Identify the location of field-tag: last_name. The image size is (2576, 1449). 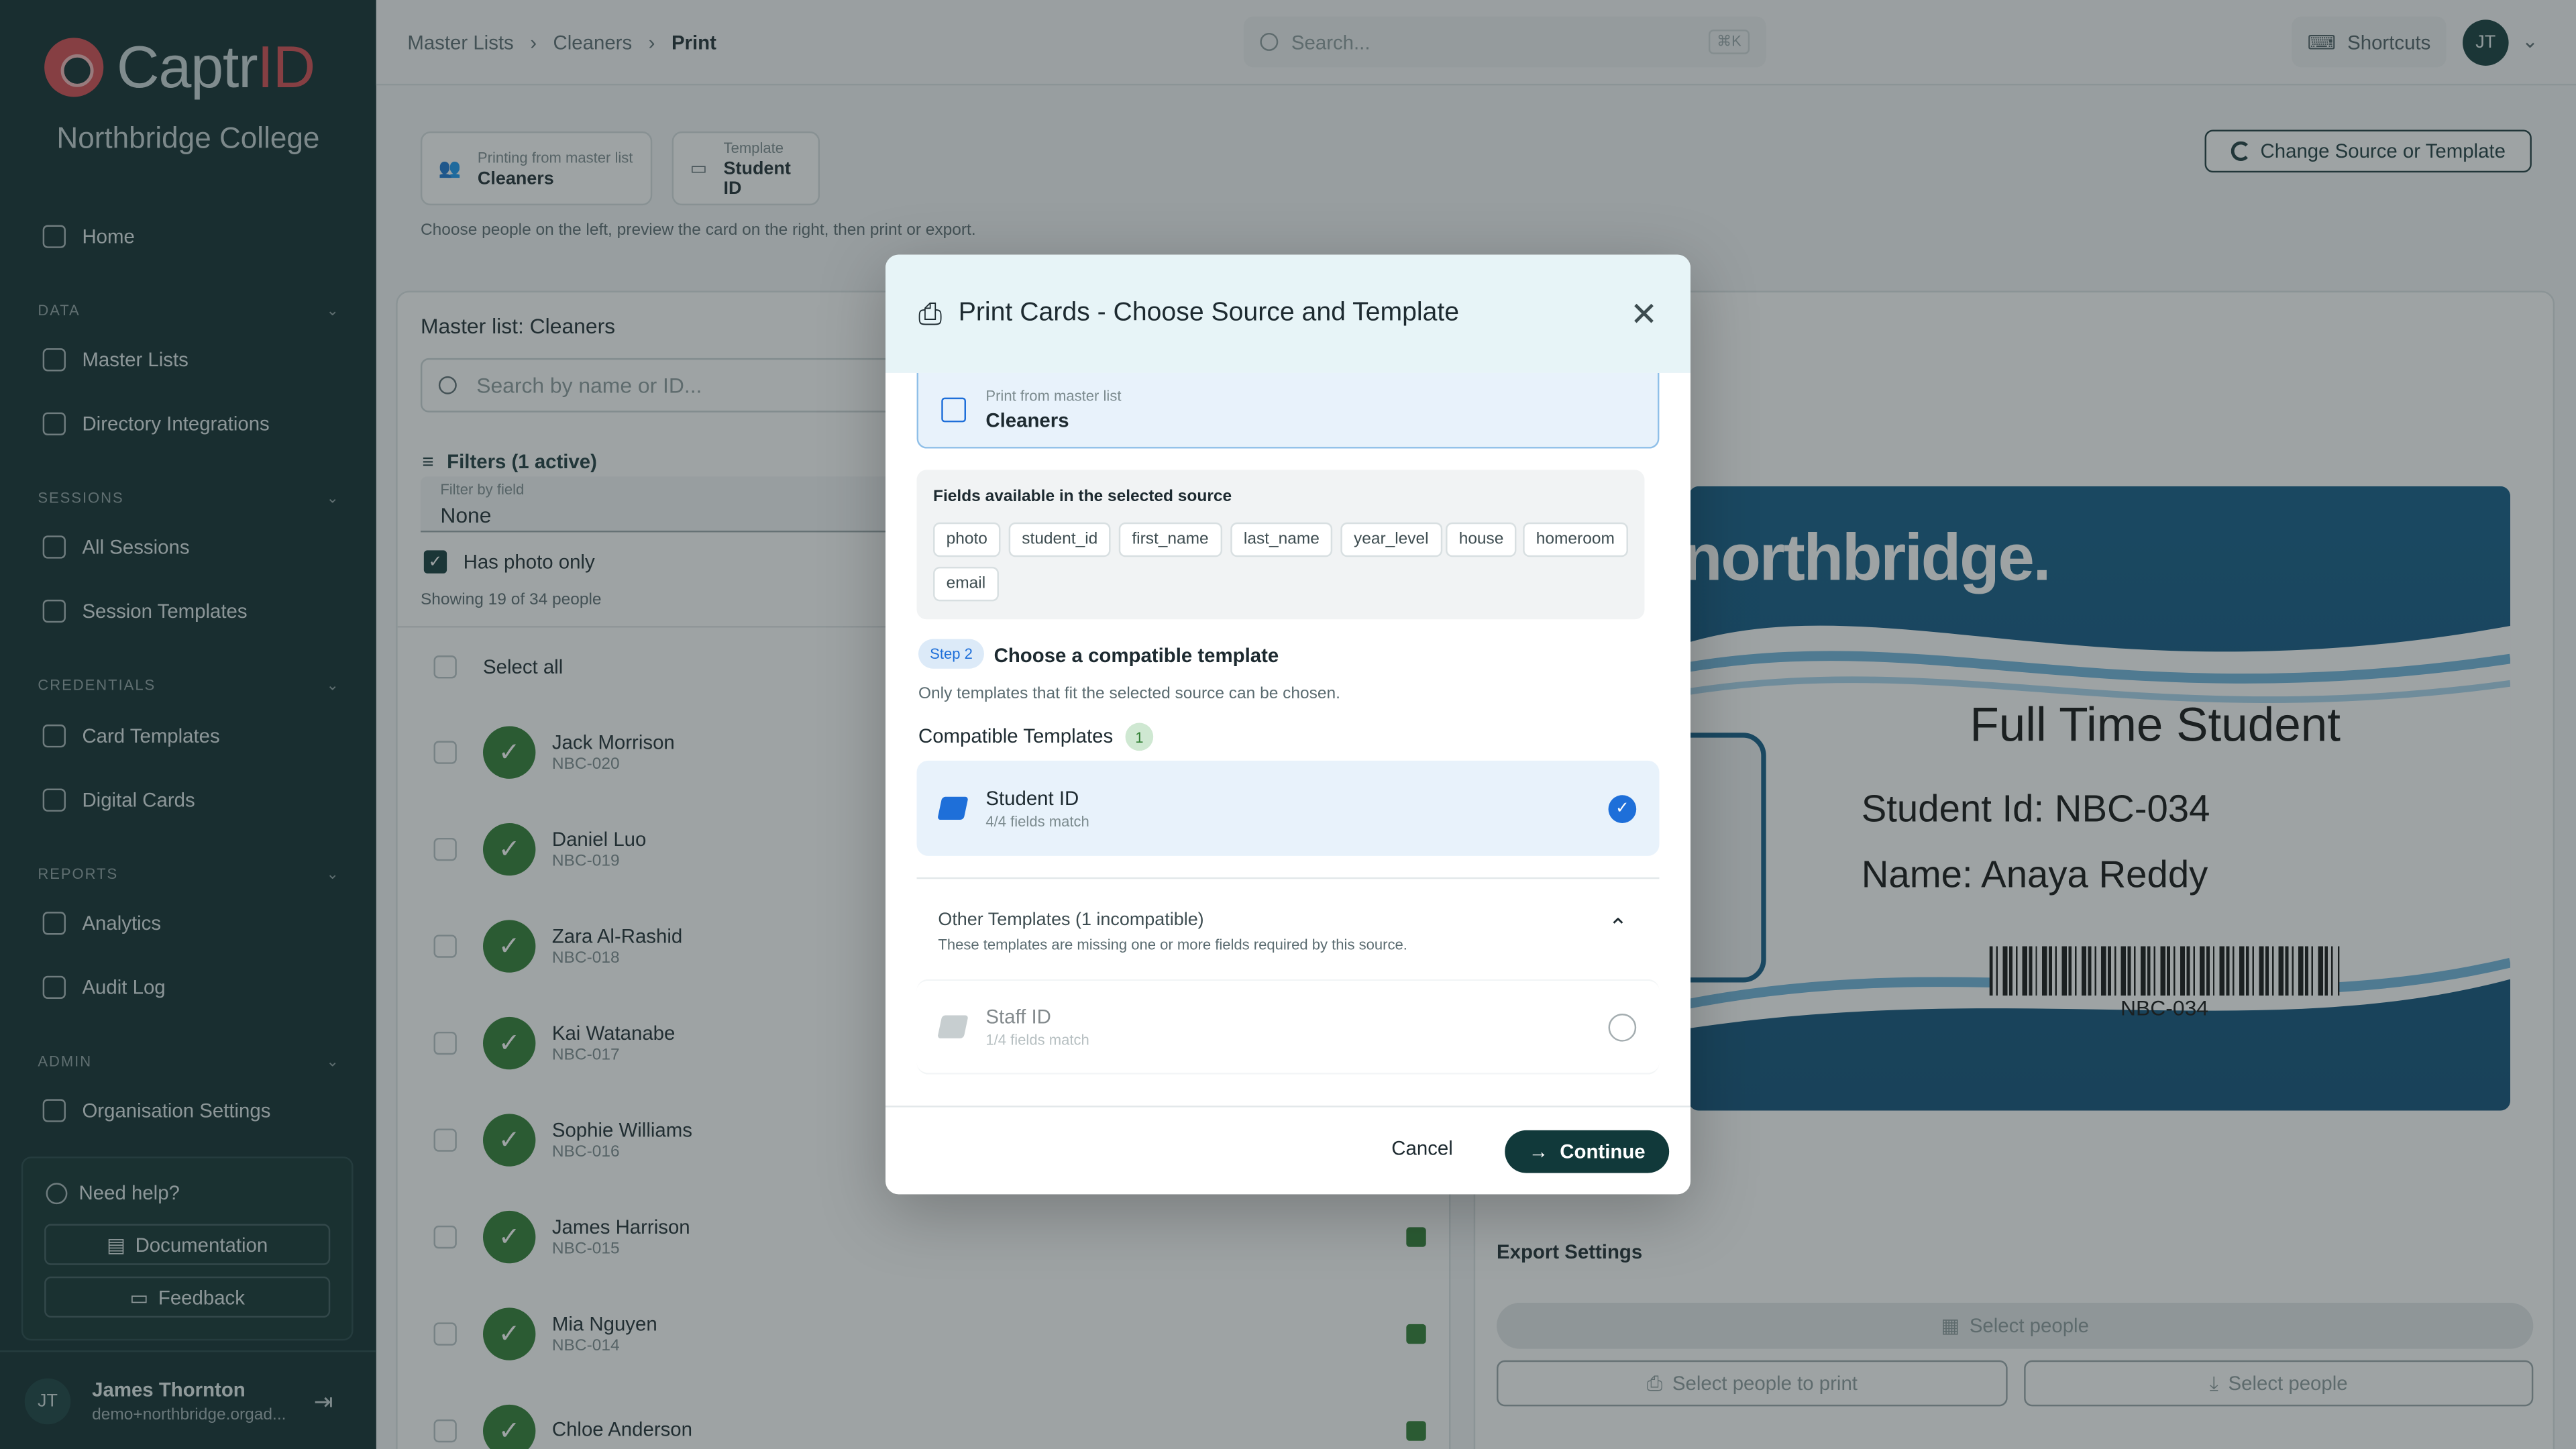
(1281, 539).